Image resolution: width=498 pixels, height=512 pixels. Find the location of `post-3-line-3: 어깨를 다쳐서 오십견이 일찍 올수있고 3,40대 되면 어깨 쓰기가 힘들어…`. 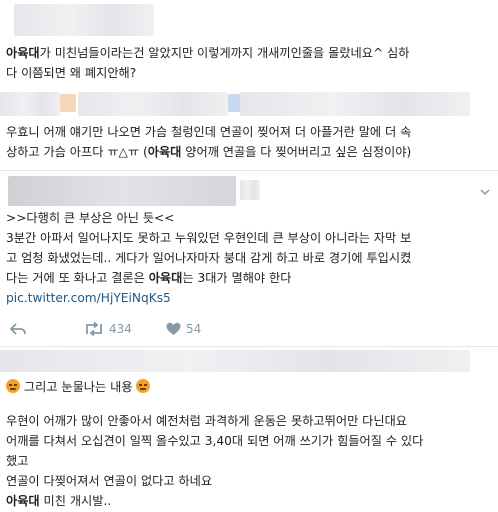

post-3-line-3: 어깨를 다쳐서 오십견이 일찍 올수있고 3,40대 되면 어깨 쓰기가 힘들어… is located at coordinates (215, 441).